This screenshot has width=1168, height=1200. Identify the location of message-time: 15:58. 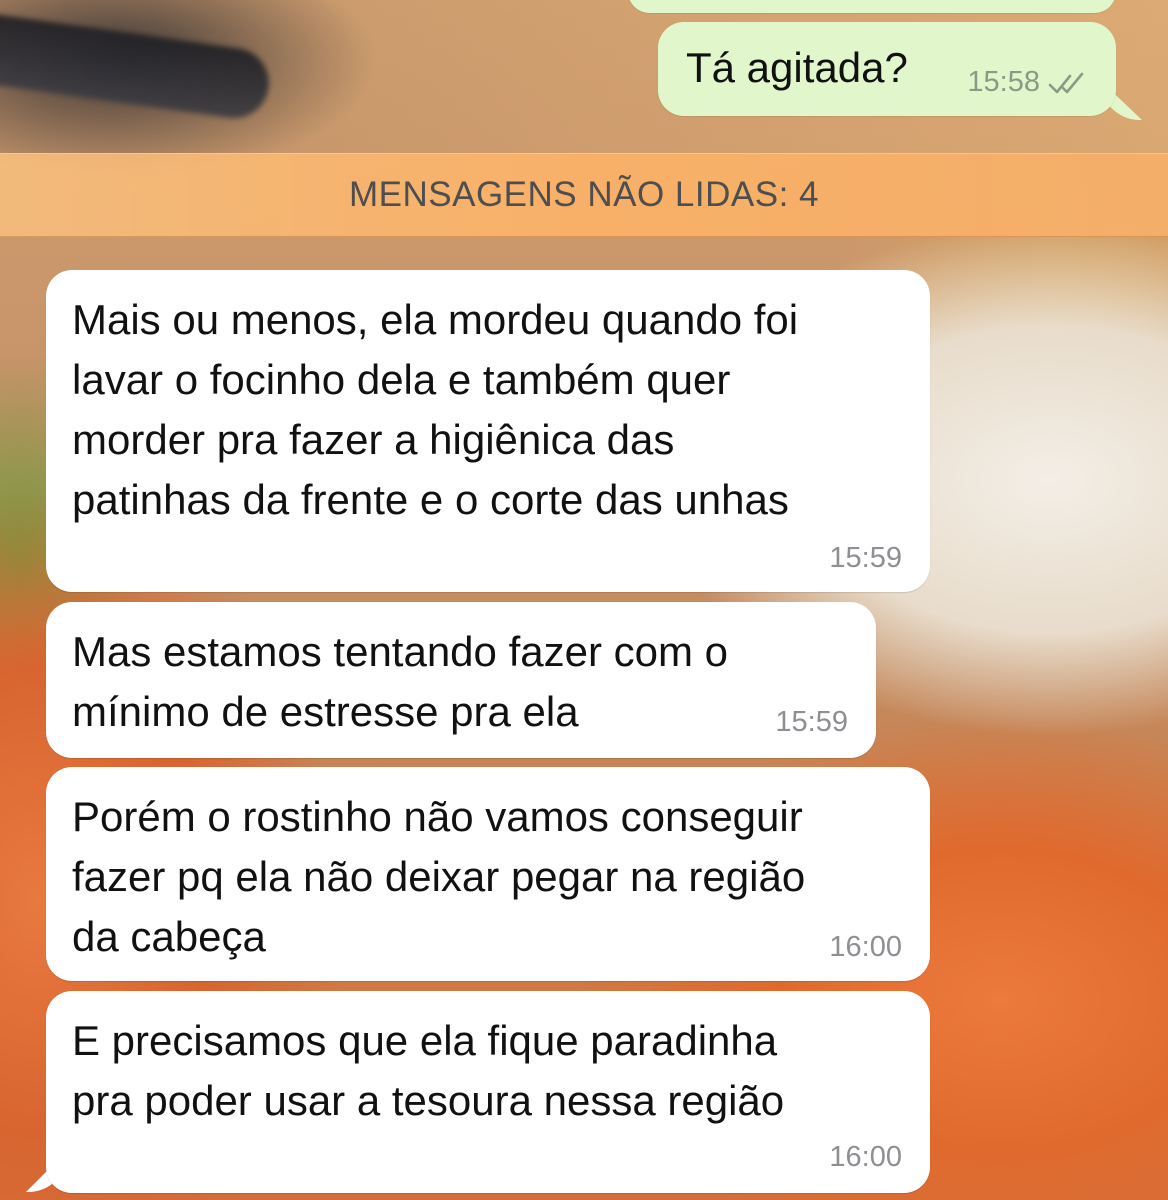
(1003, 82).